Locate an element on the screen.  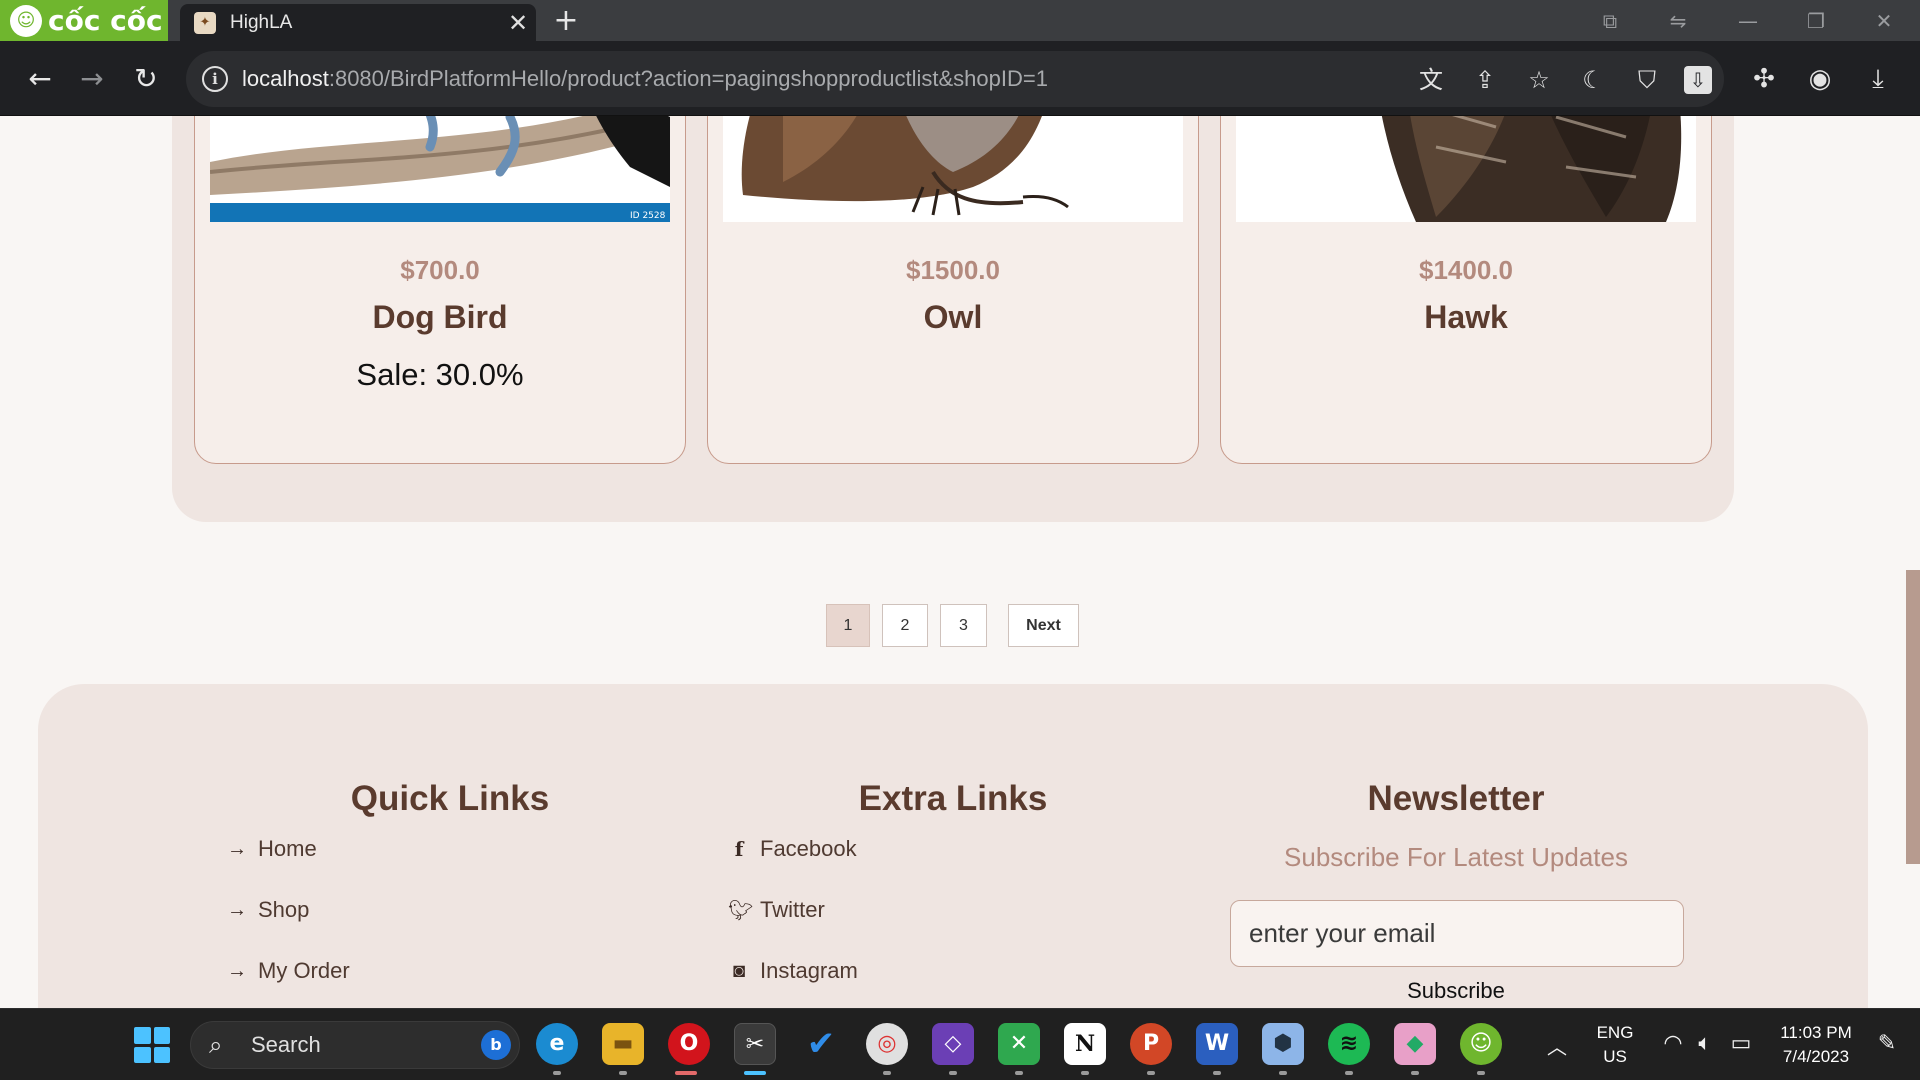
notification-icon: ✎ is located at coordinates (1887, 1043).